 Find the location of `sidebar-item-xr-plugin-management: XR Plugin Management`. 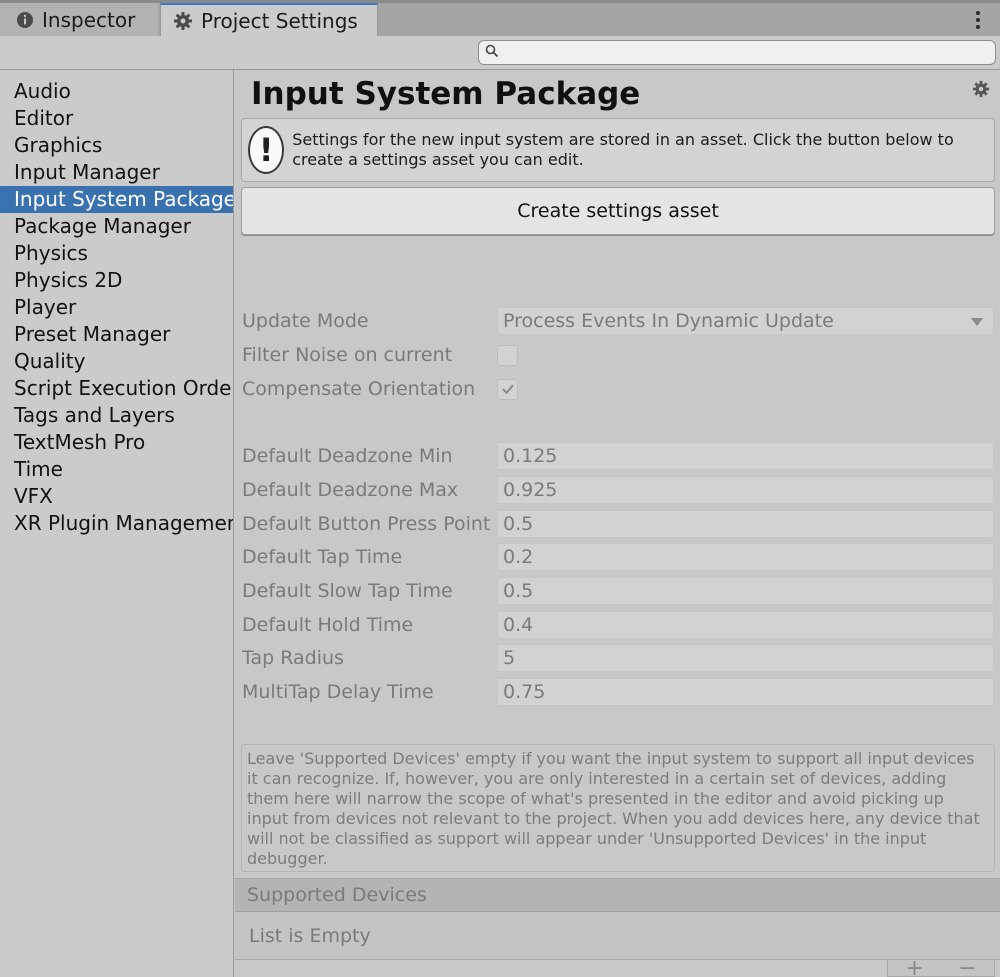

sidebar-item-xr-plugin-management: XR Plugin Management is located at coordinates (116, 523).